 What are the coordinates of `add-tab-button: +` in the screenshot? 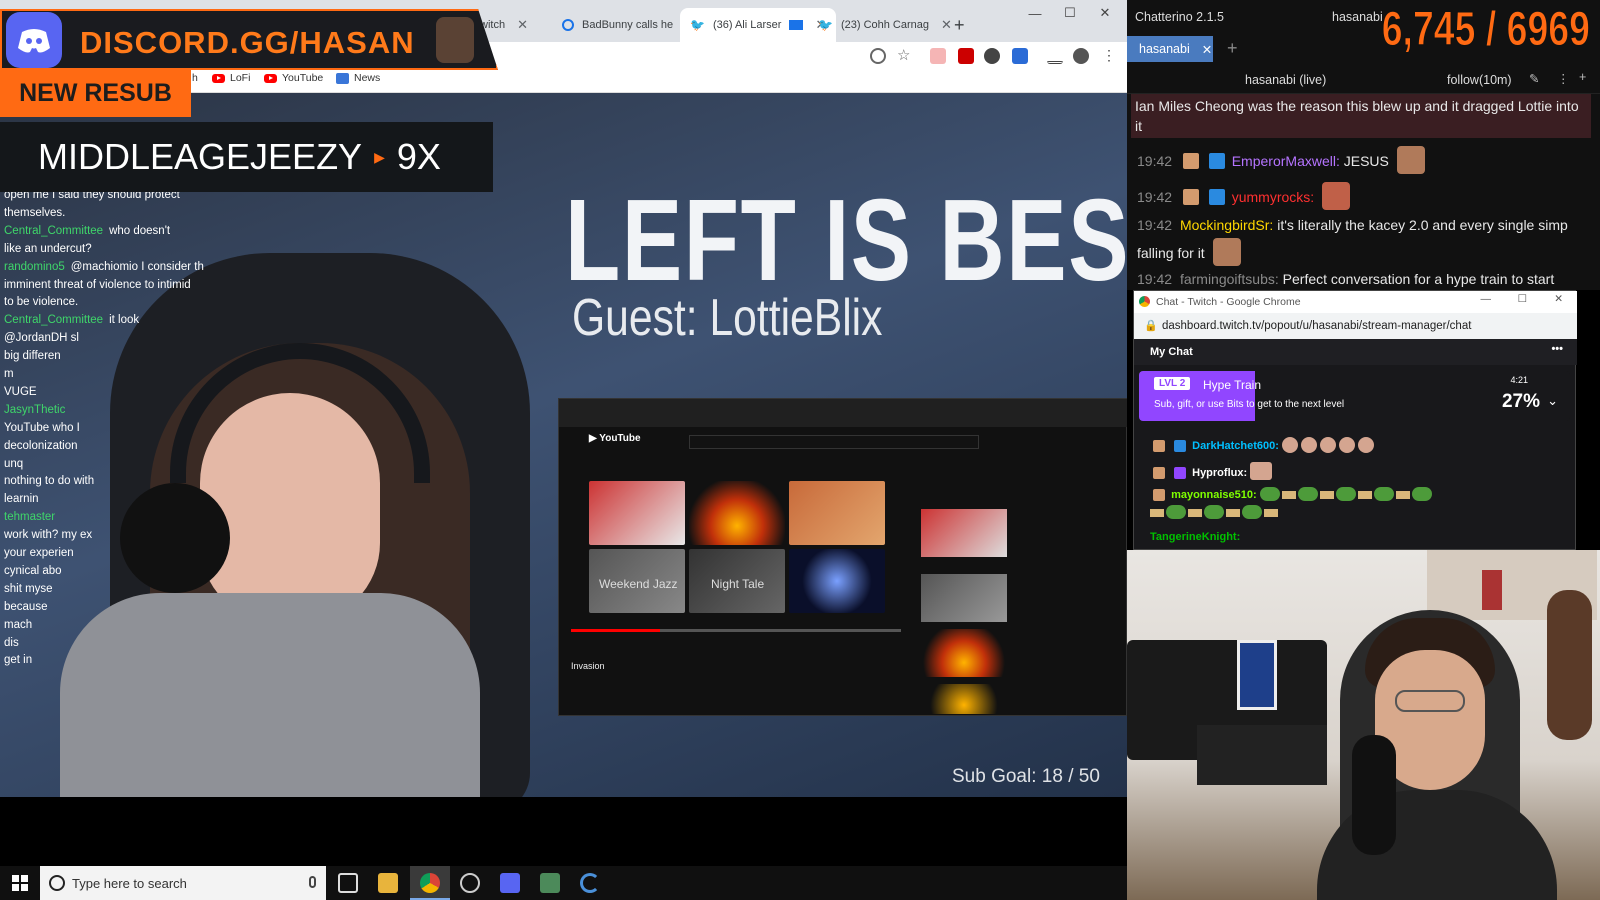 It's located at (1232, 48).